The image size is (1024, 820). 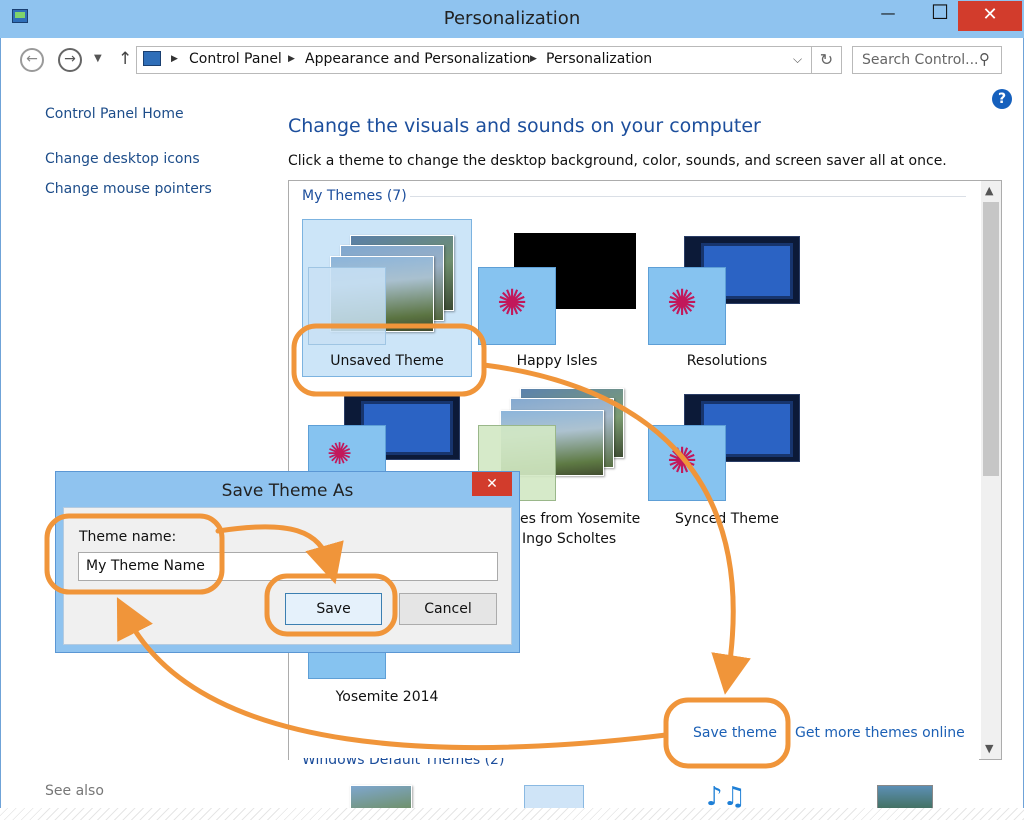 What do you see at coordinates (991, 339) in the screenshot?
I see `scrollbar-thumb` at bounding box center [991, 339].